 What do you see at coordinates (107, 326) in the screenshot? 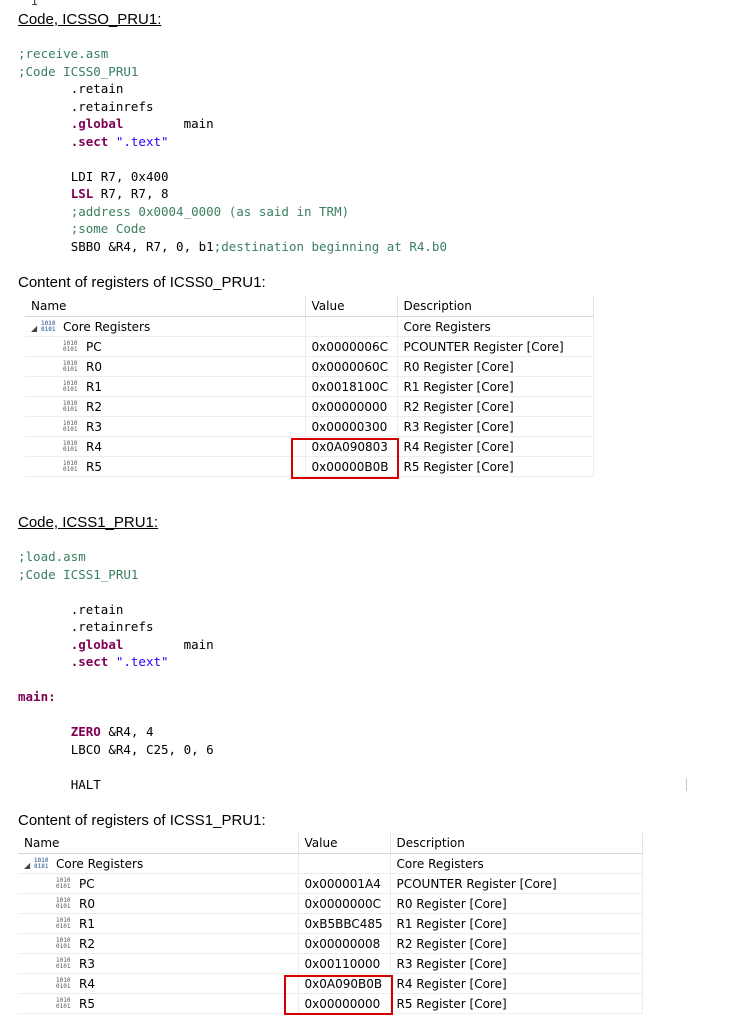
I see `group-name: Core Registers` at bounding box center [107, 326].